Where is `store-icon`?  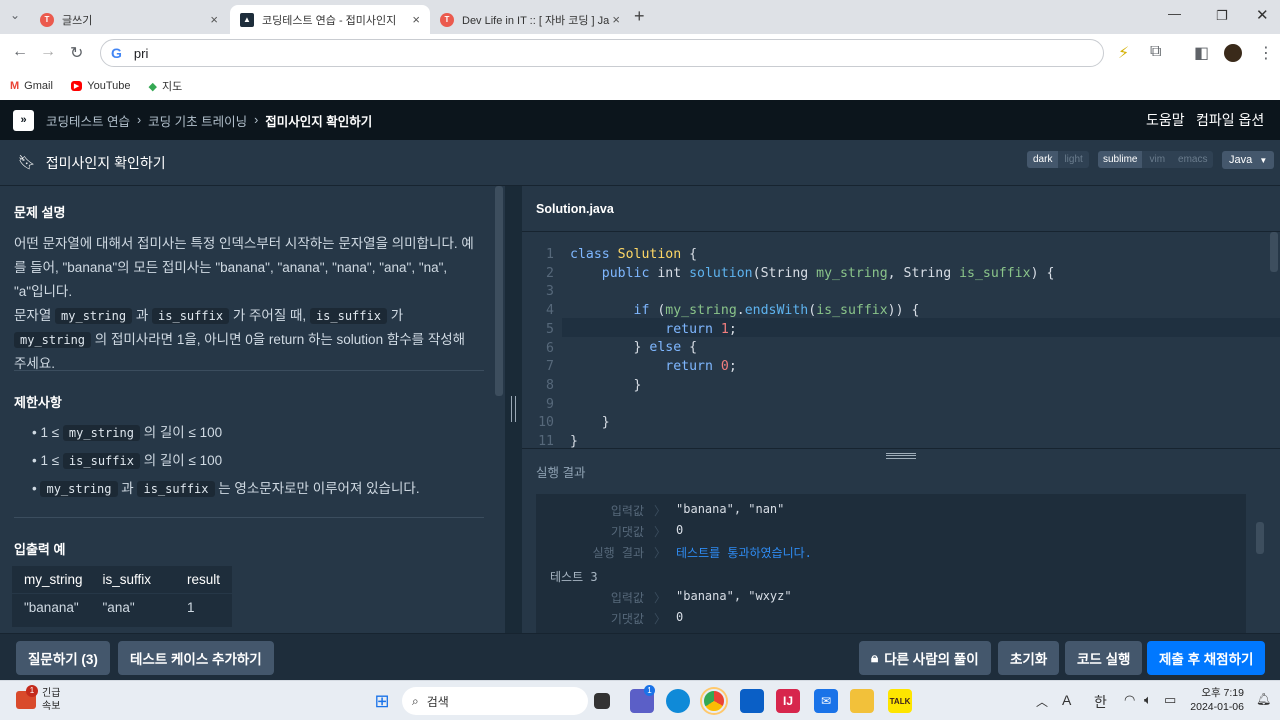 store-icon is located at coordinates (752, 701).